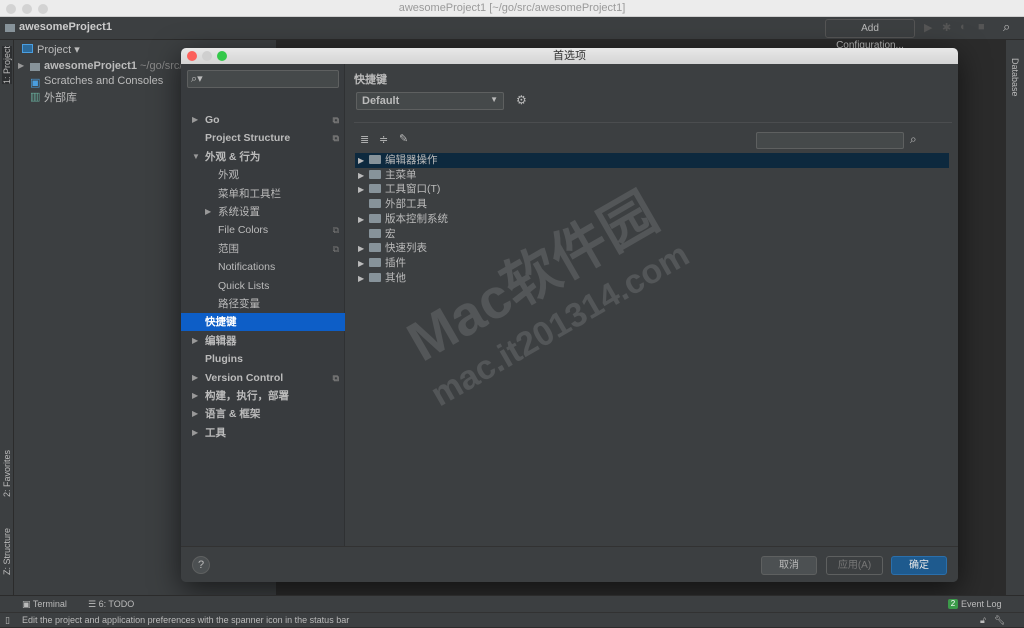 The image size is (1024, 628). I want to click on sidebar-item: 范围 ⧉, so click(263, 249).